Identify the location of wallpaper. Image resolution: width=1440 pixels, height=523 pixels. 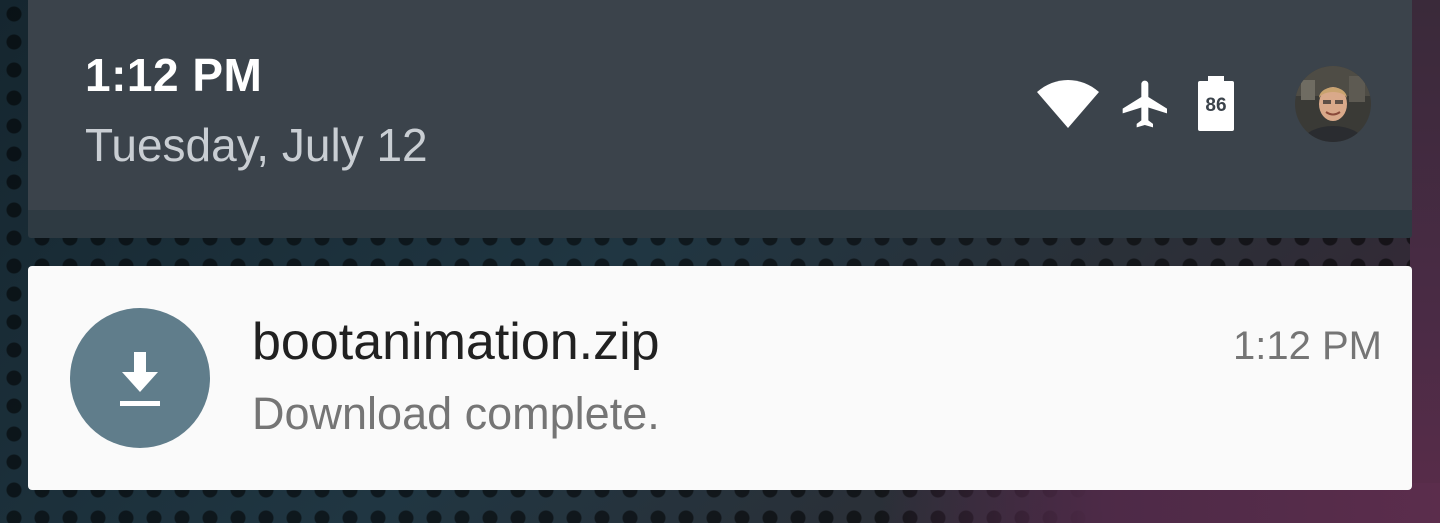
(1425, 261).